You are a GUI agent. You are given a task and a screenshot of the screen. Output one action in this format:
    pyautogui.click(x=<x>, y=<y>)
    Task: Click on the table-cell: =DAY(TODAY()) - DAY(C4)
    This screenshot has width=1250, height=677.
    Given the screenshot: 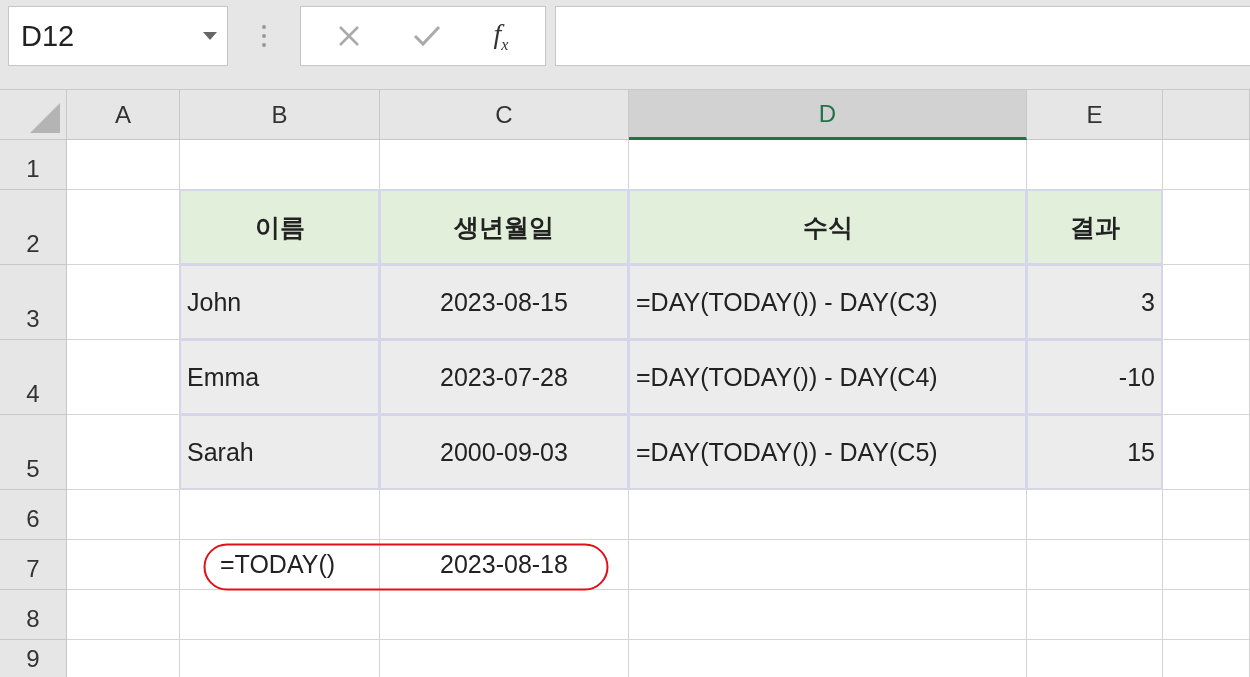 What is the action you would take?
    pyautogui.click(x=827, y=377)
    